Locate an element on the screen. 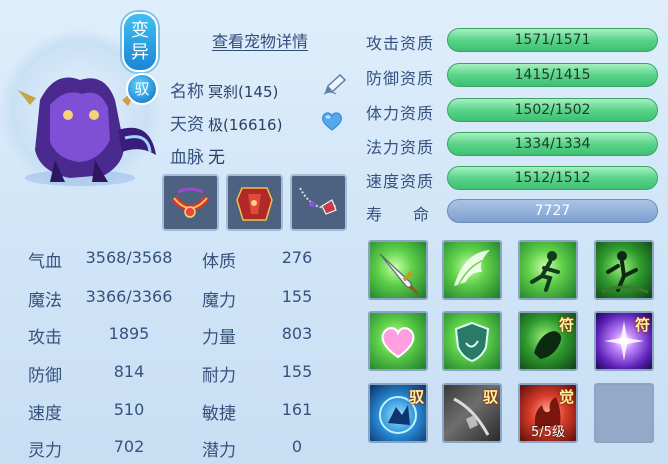  pen-icon is located at coordinates (335, 84).